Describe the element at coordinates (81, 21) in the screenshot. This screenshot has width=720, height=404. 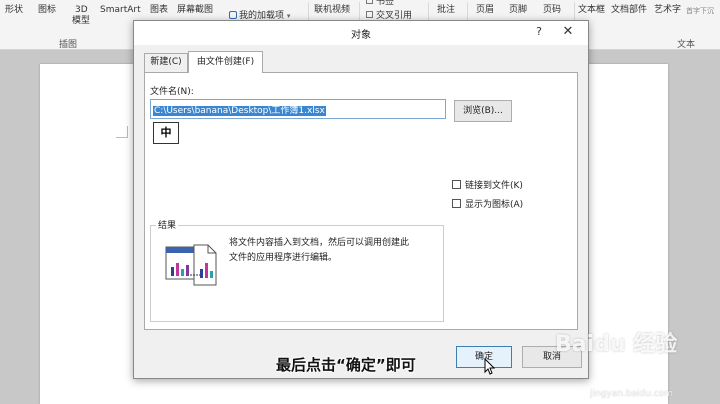
I see `ribbon-3d-model: 模型` at that location.